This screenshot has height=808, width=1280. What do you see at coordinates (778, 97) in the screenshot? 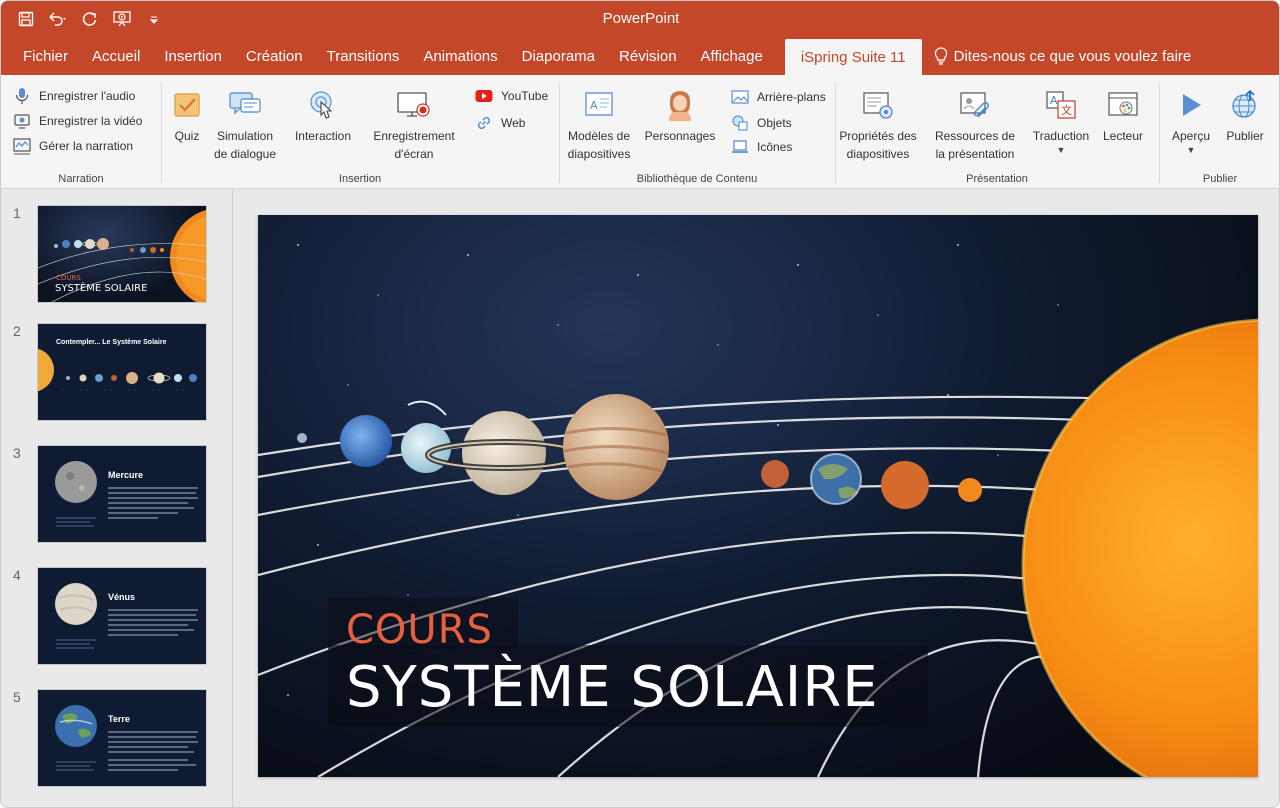
I see `backgrounds-button: Arrière-plans` at bounding box center [778, 97].